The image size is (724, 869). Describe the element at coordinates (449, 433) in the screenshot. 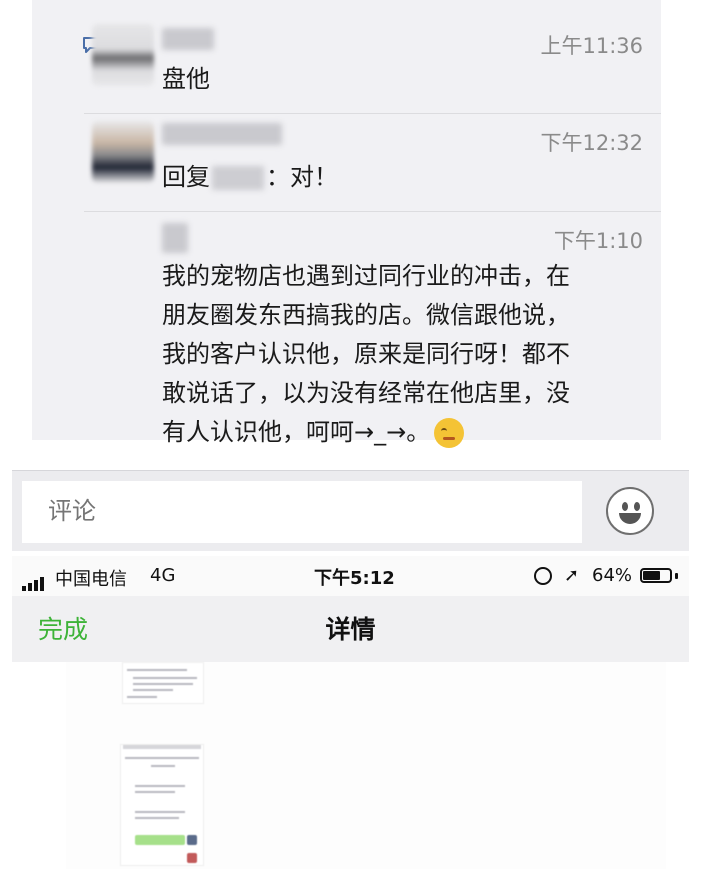

I see `smiley-emoji-icon` at that location.